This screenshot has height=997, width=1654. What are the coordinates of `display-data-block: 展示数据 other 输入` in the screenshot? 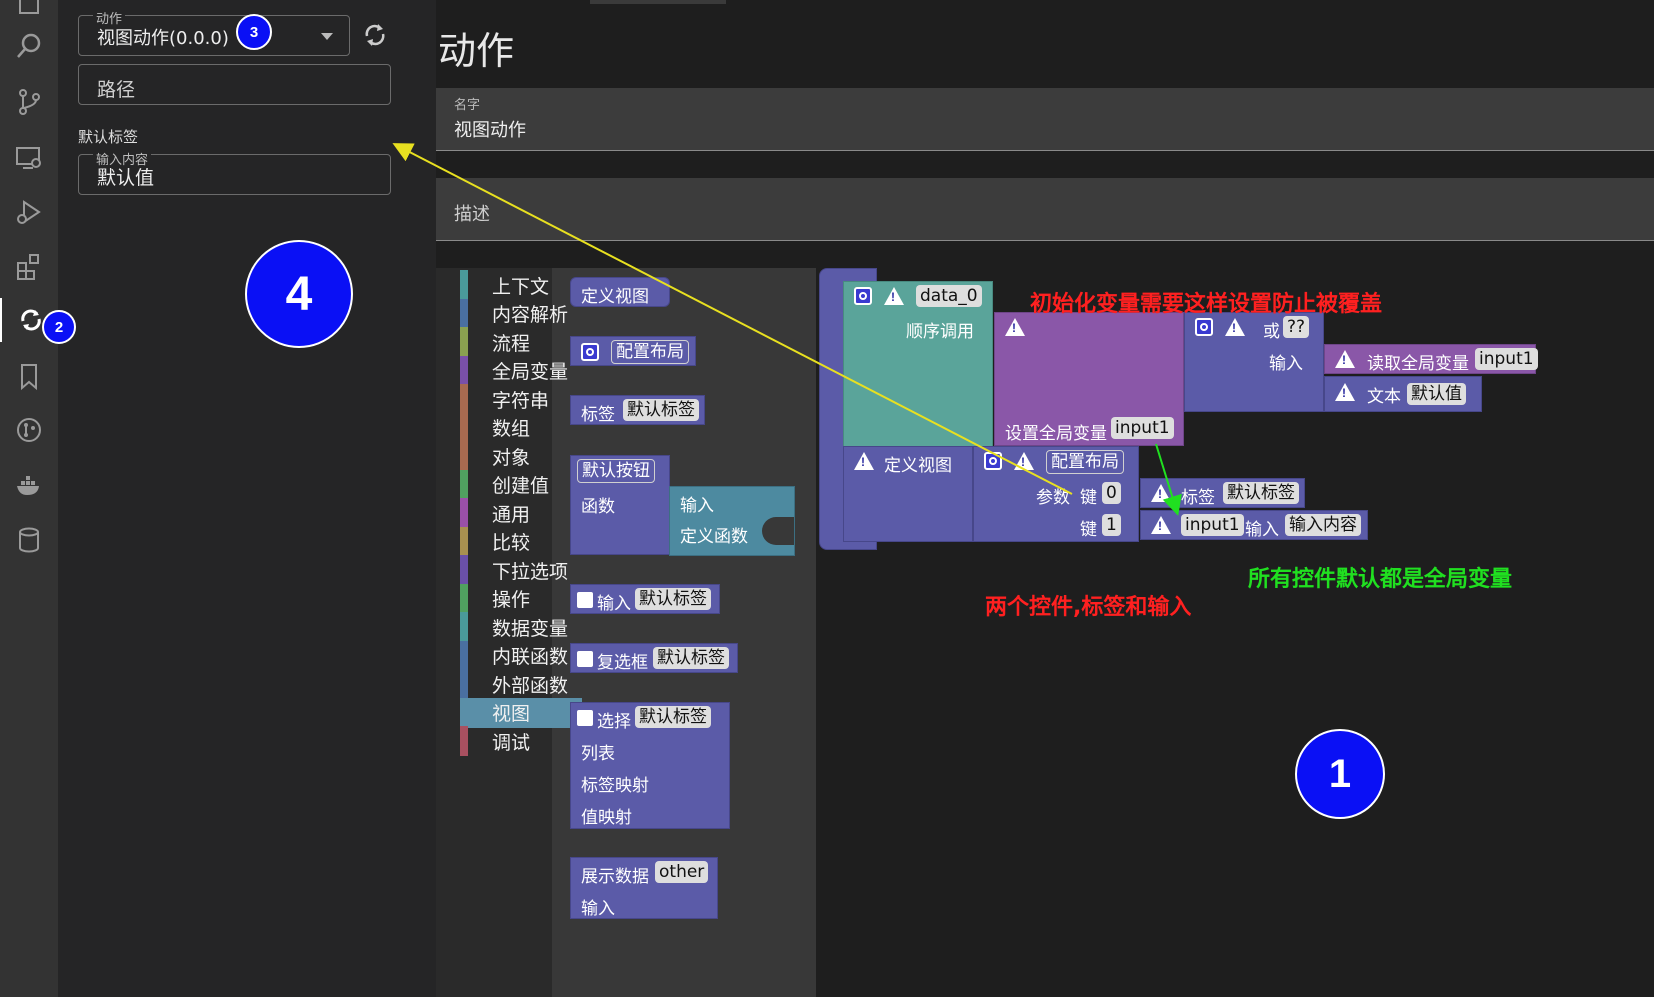 It's located at (644, 888).